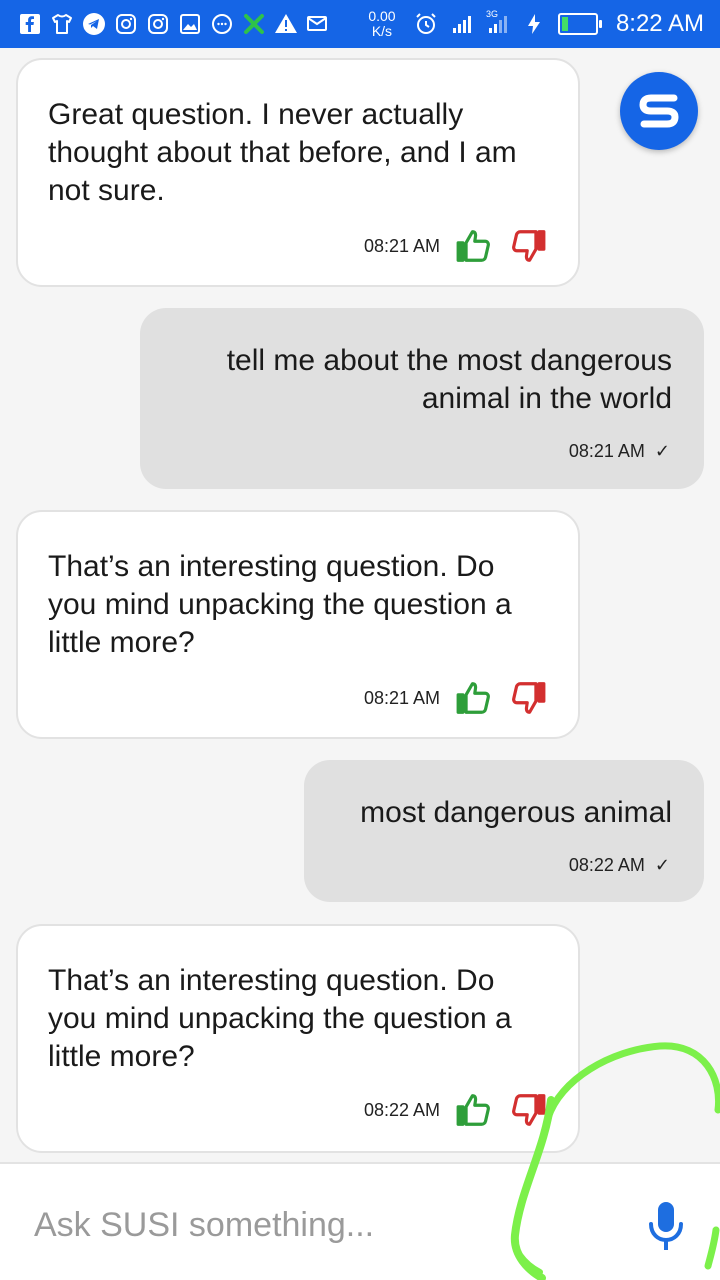 This screenshot has height=1280, width=720. I want to click on microphone-button, so click(666, 1226).